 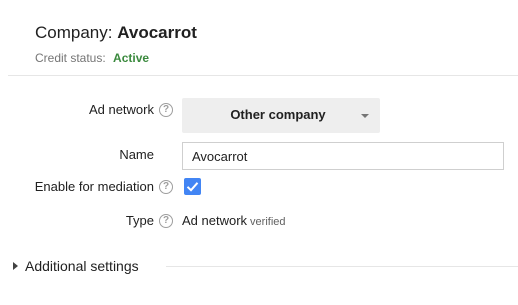 I want to click on ad-network-dropdown: Other company, so click(x=281, y=115).